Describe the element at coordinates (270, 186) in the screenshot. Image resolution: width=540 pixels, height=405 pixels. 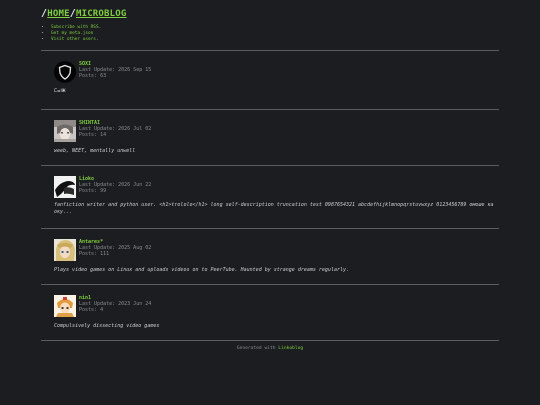
I see `profile-header: Lioko Last Update: 2026 Jun 22 Posts: 99` at that location.